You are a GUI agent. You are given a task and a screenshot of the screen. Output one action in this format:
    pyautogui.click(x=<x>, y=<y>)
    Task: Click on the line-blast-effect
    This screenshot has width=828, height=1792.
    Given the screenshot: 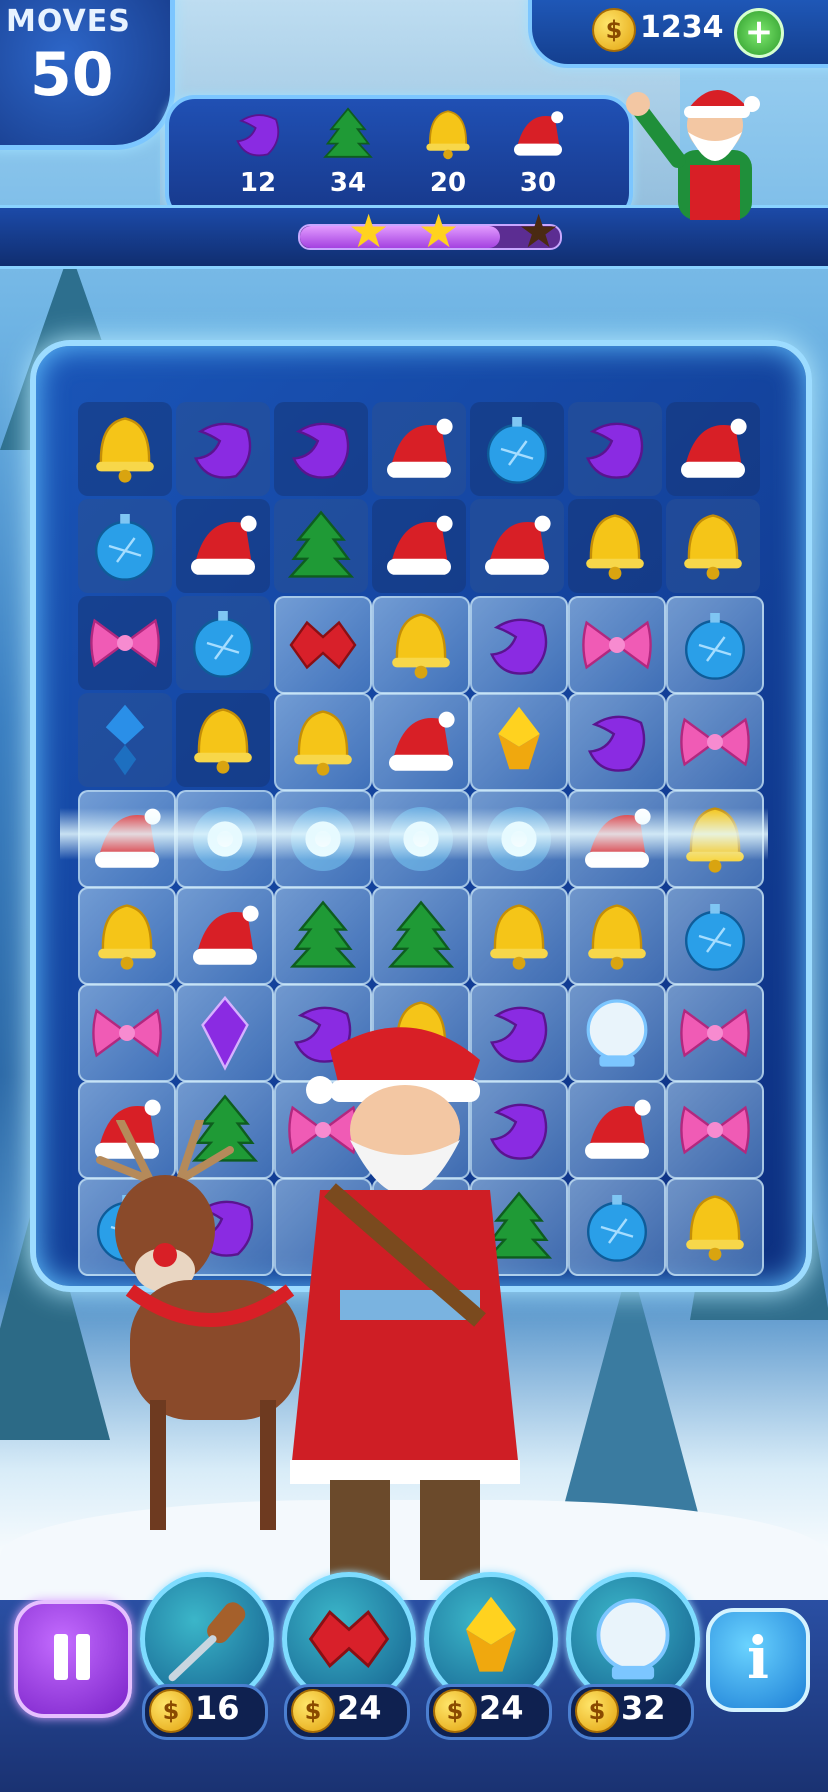 What is the action you would take?
    pyautogui.click(x=414, y=834)
    